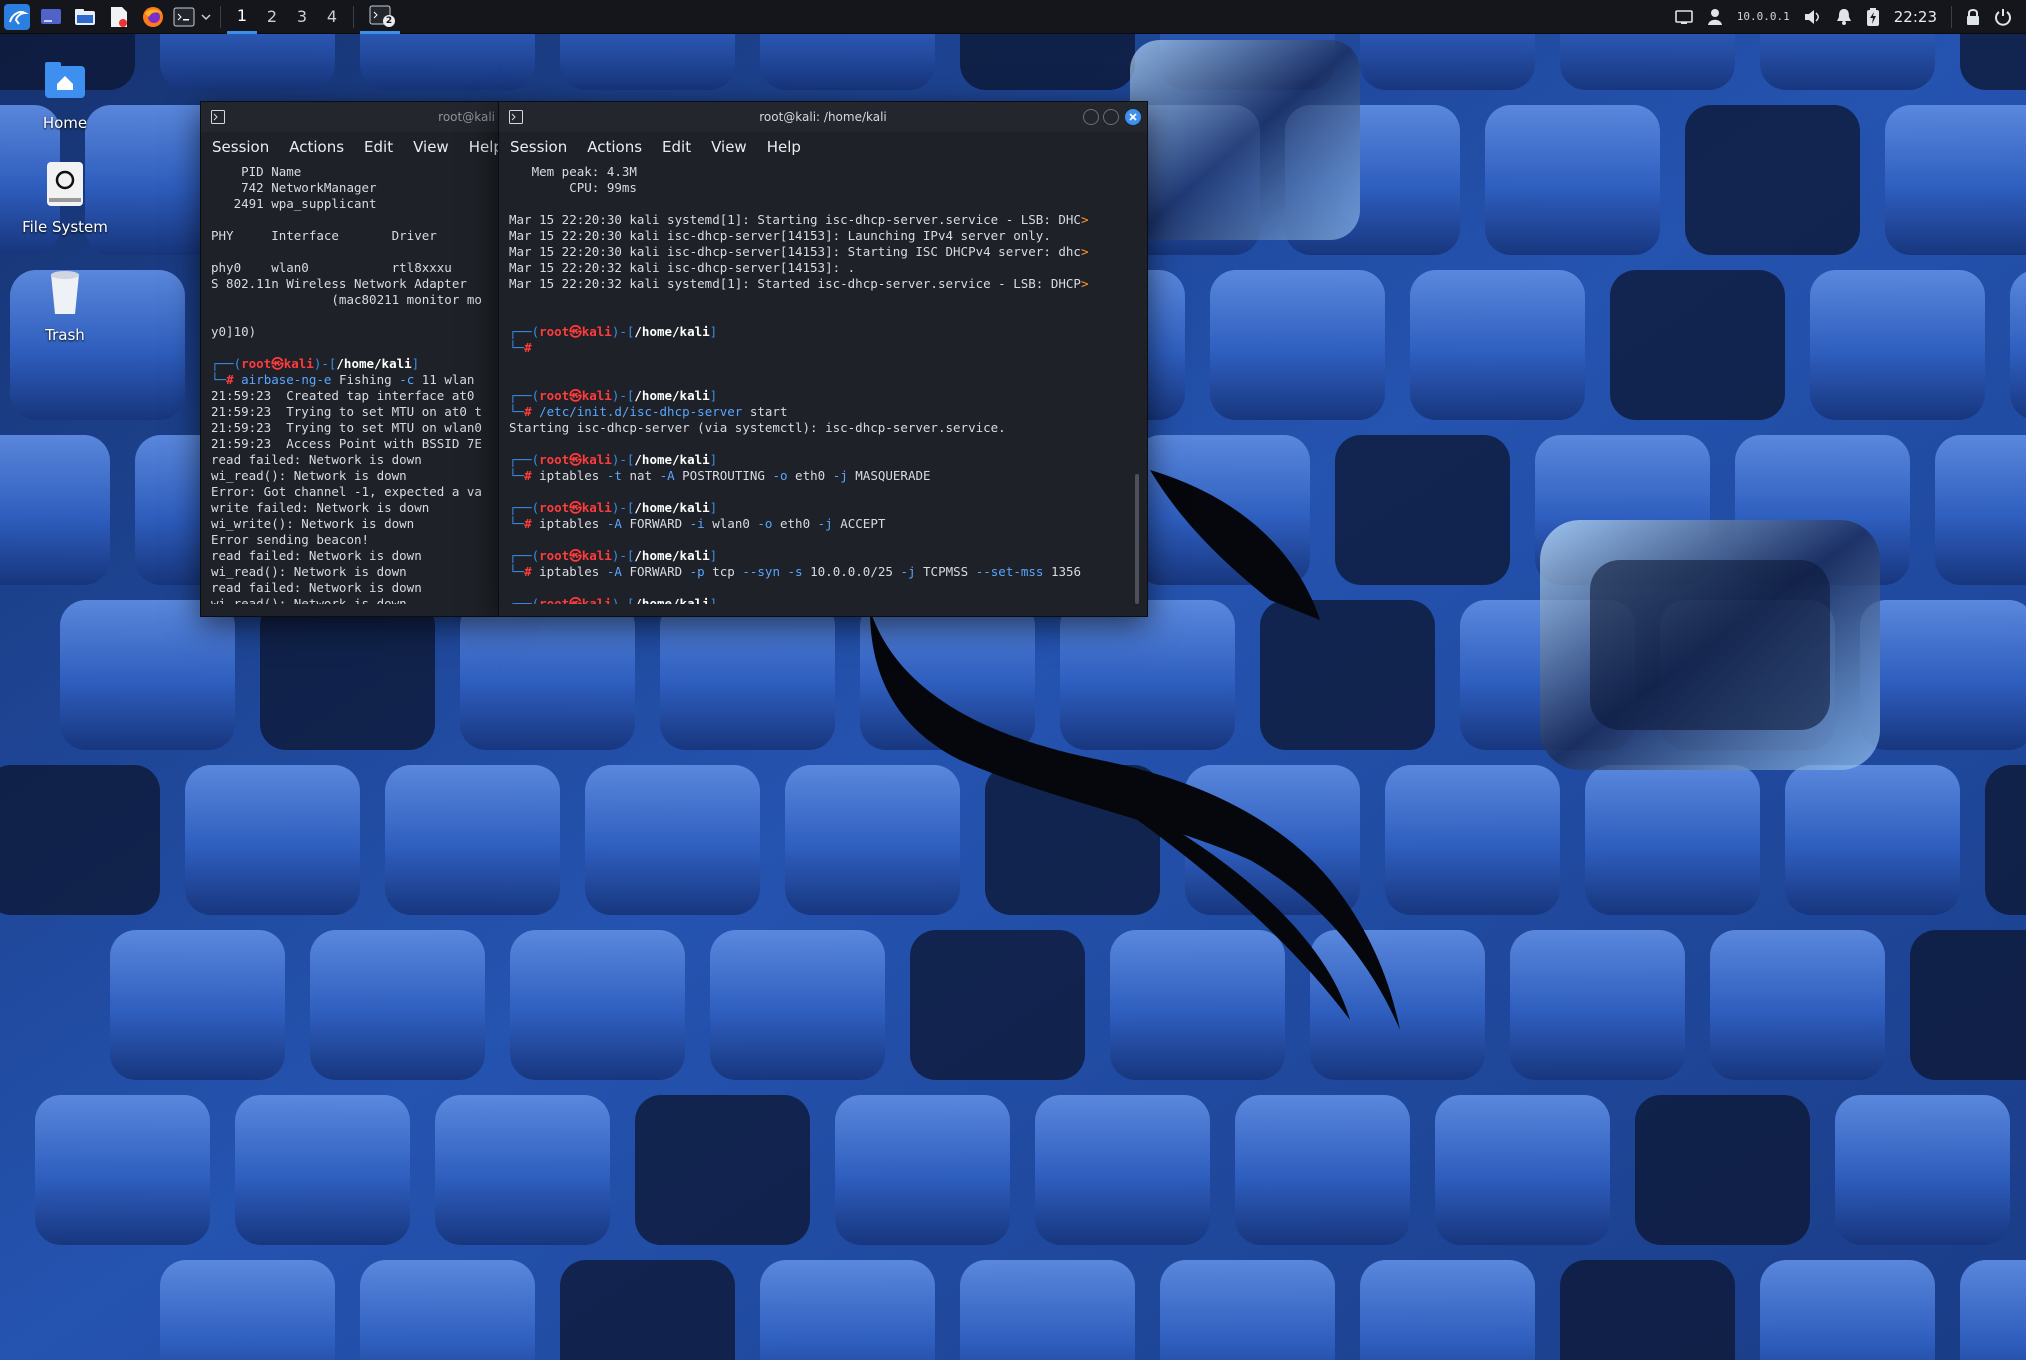 The width and height of the screenshot is (2026, 1360). What do you see at coordinates (302, 17) in the screenshot?
I see `workspace-3: 3` at bounding box center [302, 17].